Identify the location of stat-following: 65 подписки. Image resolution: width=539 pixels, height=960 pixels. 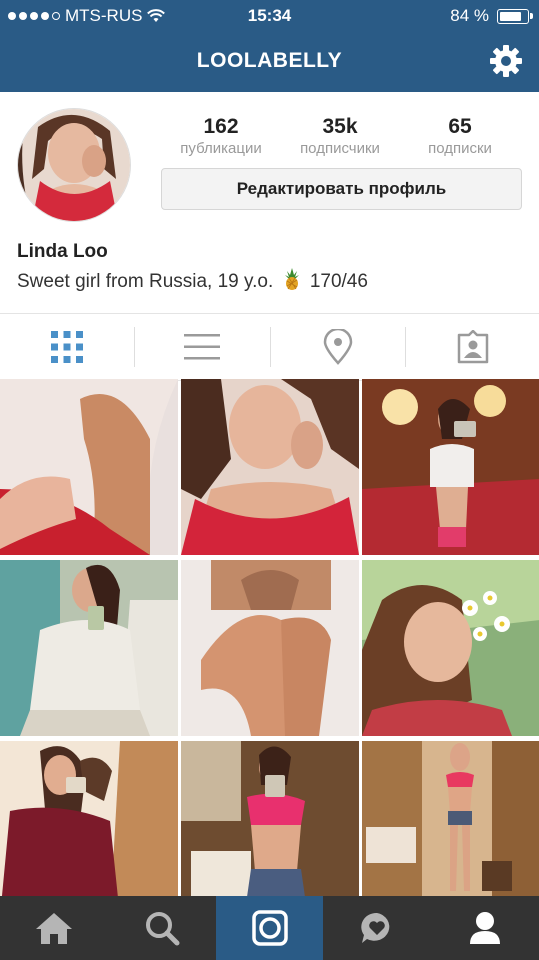
(460, 136).